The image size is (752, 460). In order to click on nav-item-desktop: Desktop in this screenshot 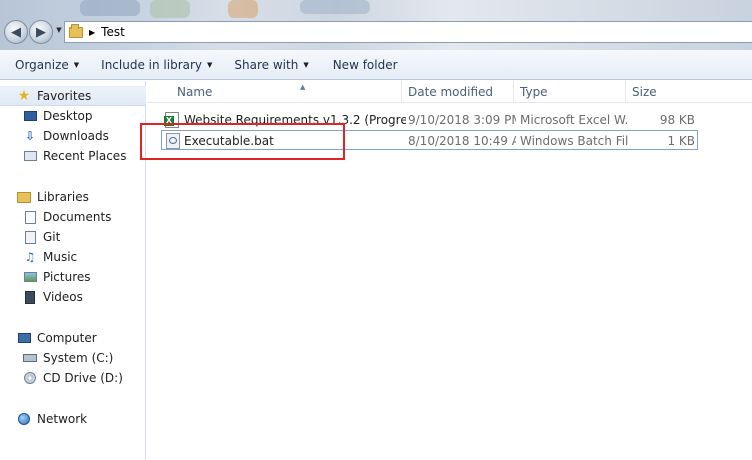, I will do `click(57, 116)`.